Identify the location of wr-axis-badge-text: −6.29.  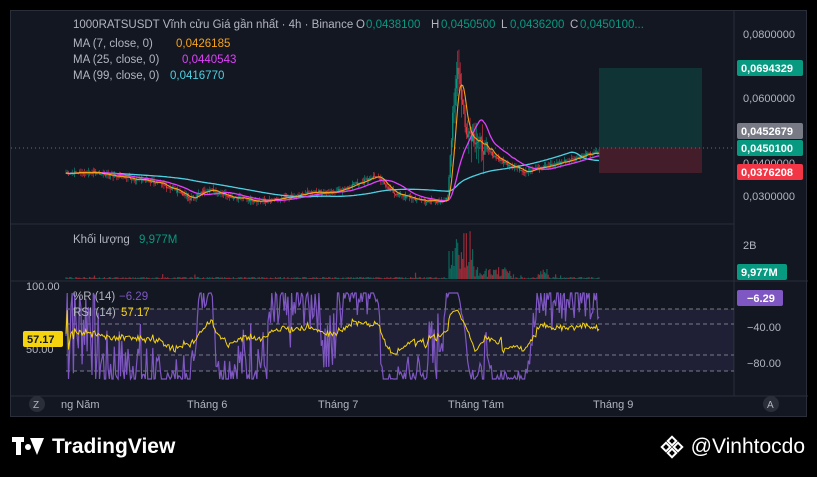
(761, 299).